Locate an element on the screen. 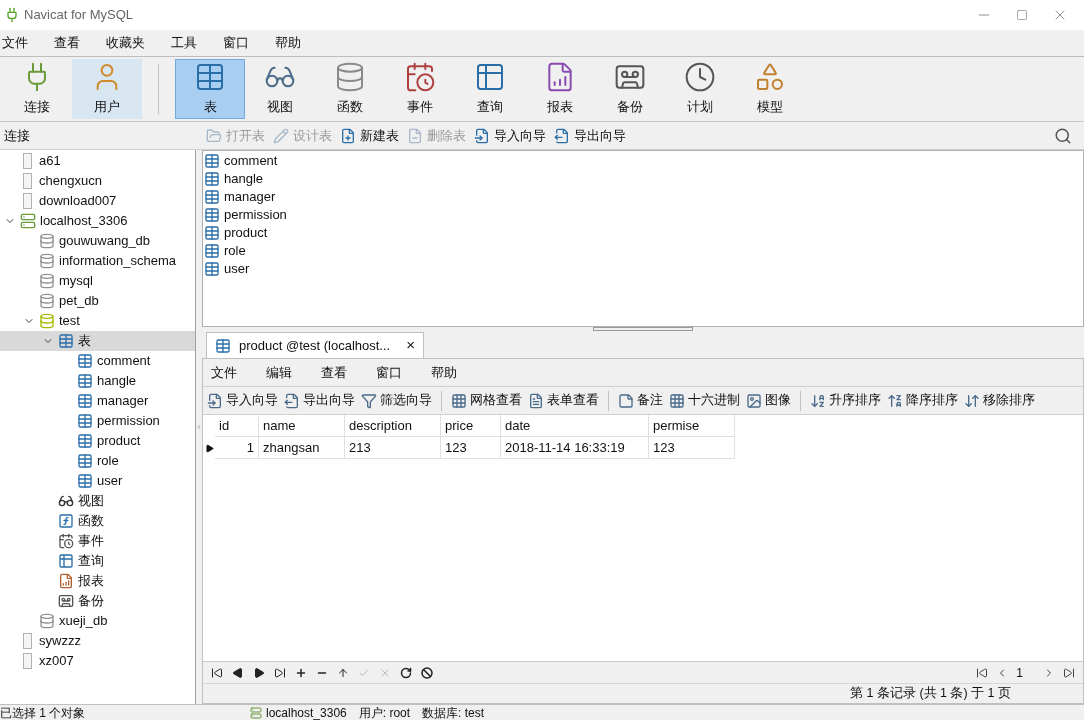 The image size is (1084, 720). tree-item: 视图 is located at coordinates (97, 501).